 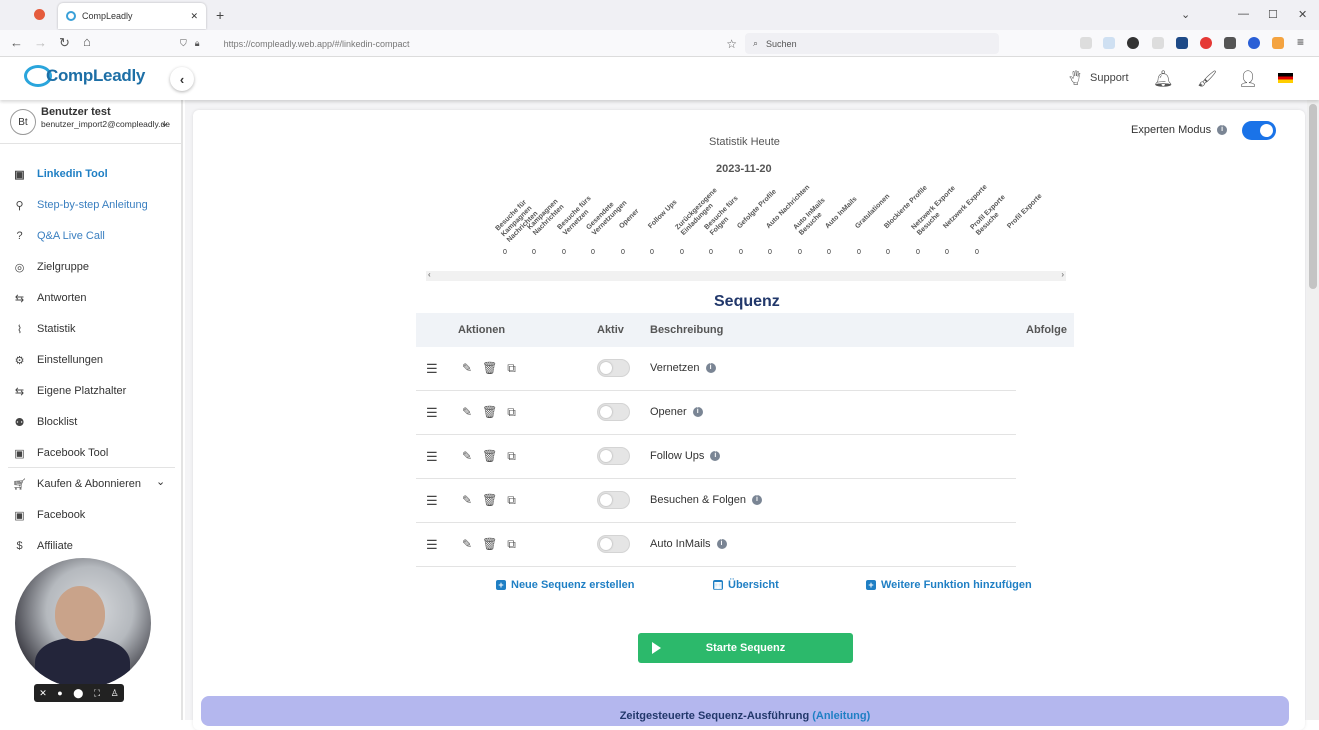 What do you see at coordinates (132, 16) in the screenshot?
I see `browser-tab: CompLeadly ✕` at bounding box center [132, 16].